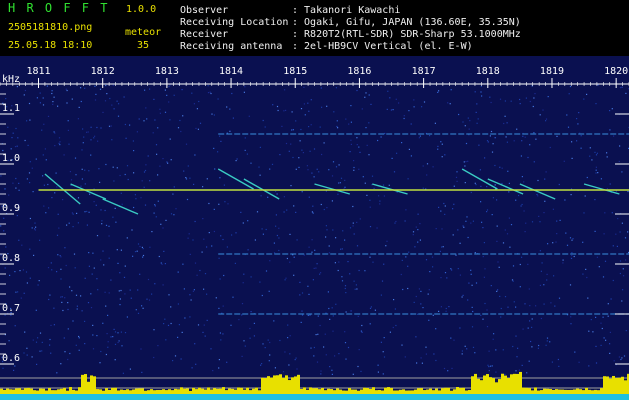  What do you see at coordinates (167, 71) in the screenshot?
I see `x-tick-label: 1813` at bounding box center [167, 71].